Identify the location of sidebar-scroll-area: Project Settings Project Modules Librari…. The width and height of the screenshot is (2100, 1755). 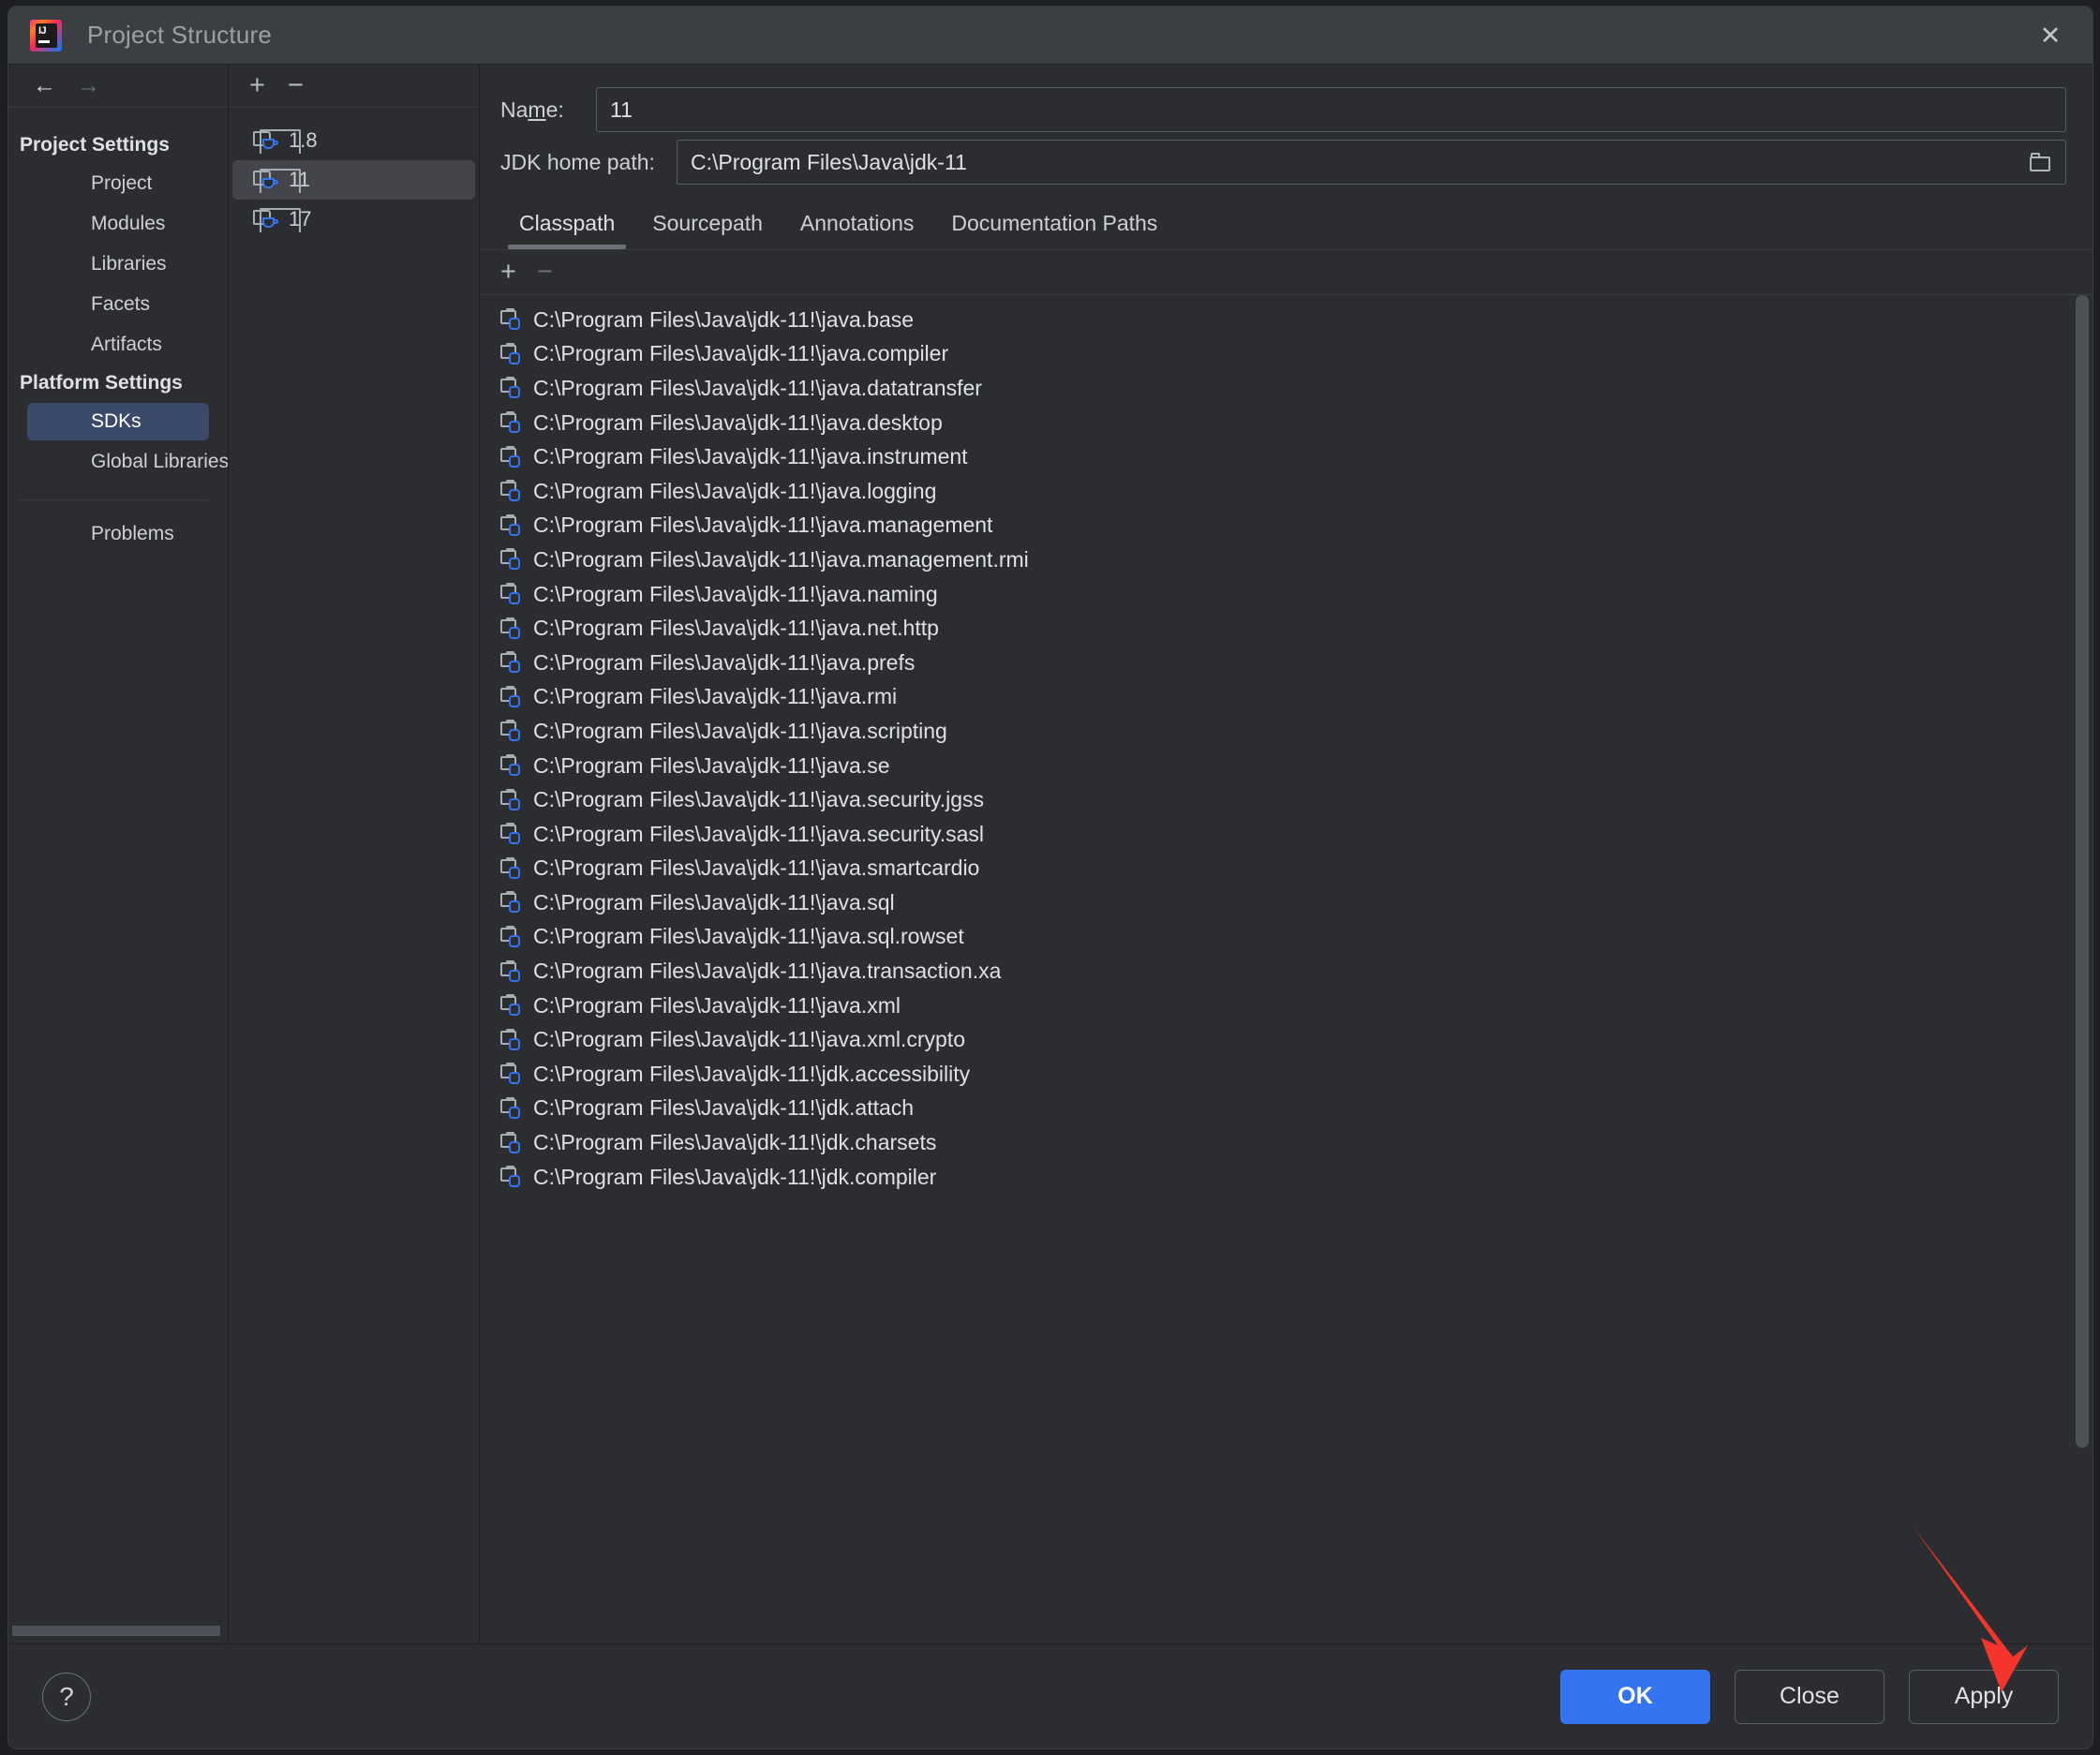
(118, 875).